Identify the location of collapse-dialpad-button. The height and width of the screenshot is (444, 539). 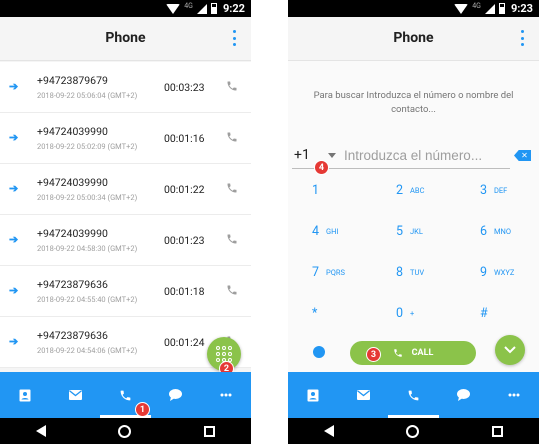
(510, 350).